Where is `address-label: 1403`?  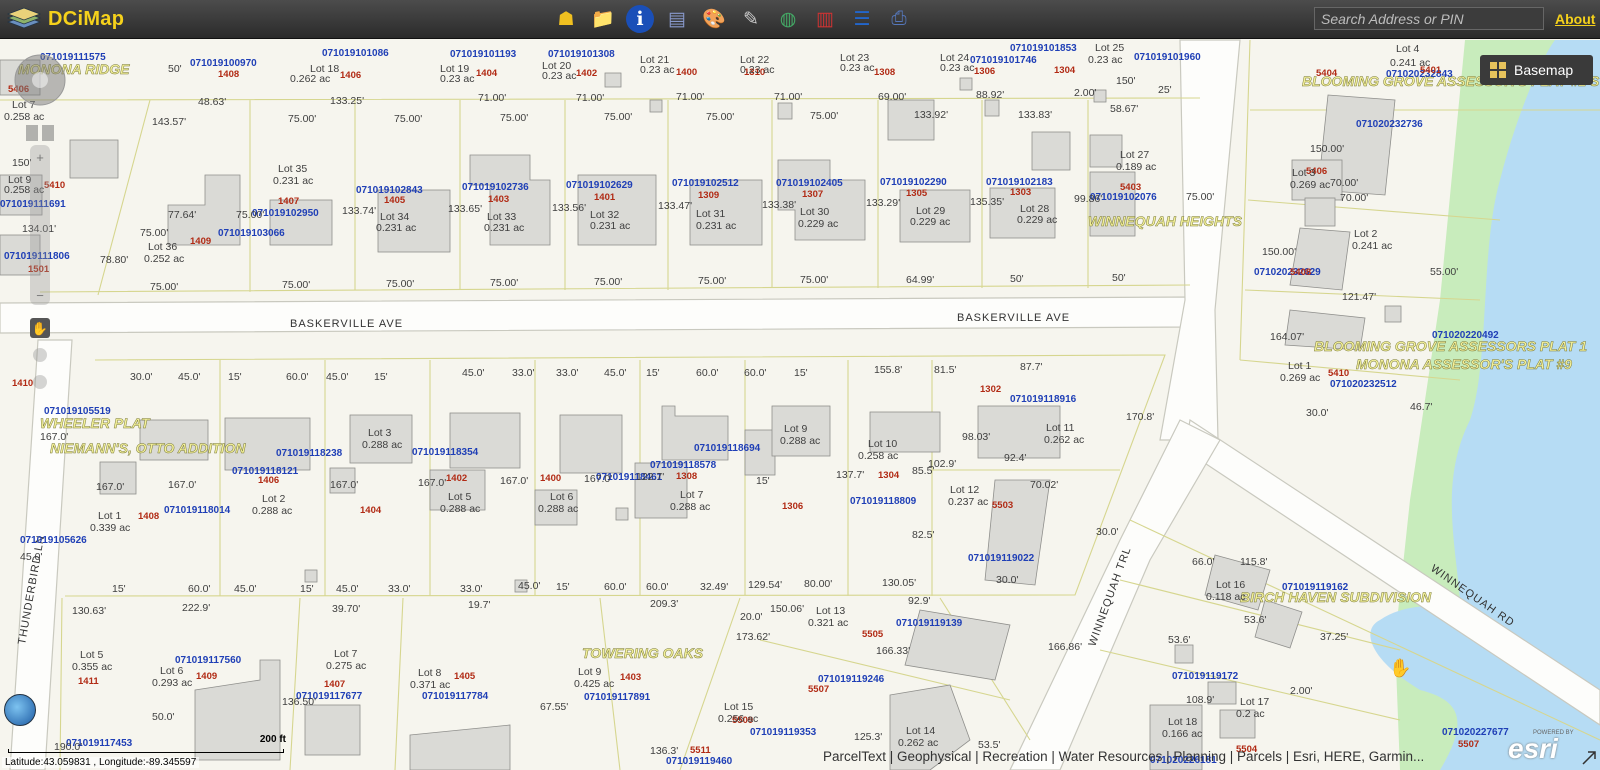 address-label: 1403 is located at coordinates (498, 199).